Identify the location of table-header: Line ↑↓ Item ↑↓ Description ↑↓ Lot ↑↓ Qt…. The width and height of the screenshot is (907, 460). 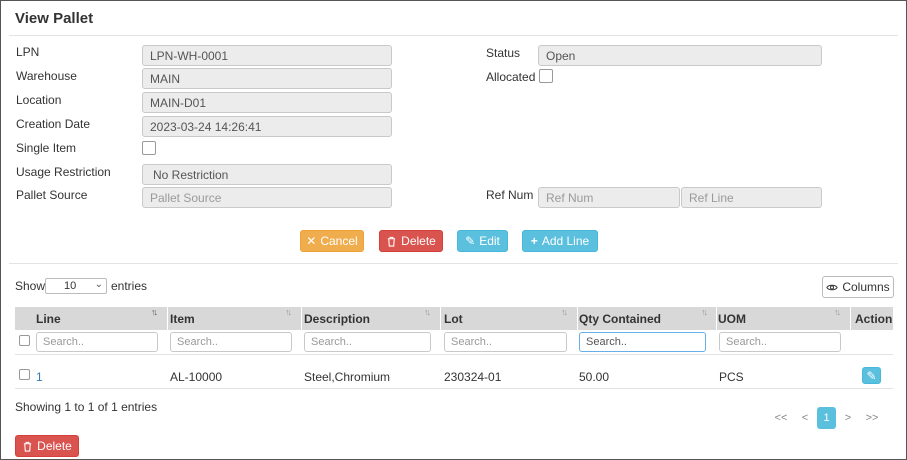
(454, 318).